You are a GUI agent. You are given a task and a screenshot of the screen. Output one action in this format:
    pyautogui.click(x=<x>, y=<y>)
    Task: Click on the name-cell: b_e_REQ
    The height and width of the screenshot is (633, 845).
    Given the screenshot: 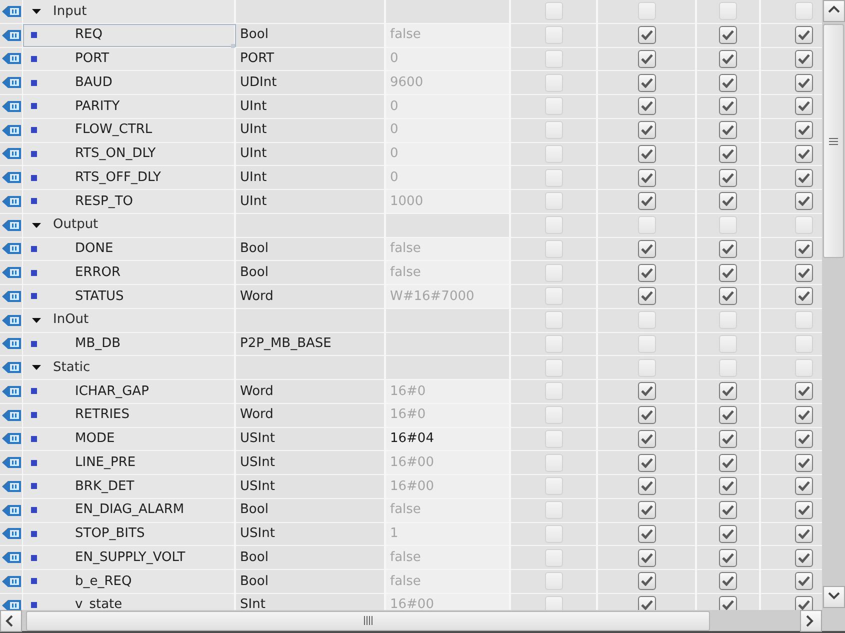 What is the action you would take?
    pyautogui.click(x=129, y=581)
    